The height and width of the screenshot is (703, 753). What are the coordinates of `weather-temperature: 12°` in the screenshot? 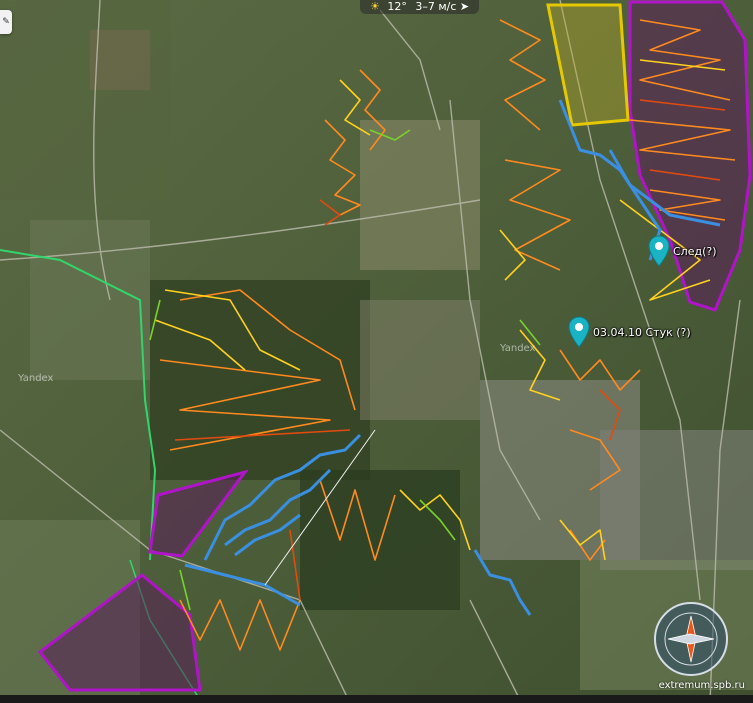 It's located at (397, 6).